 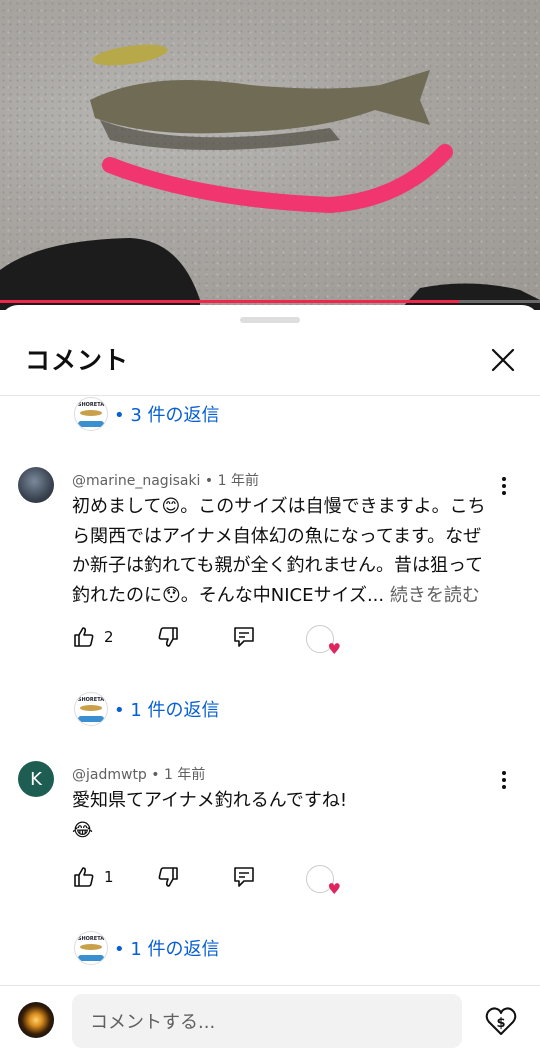 What do you see at coordinates (210, 800) in the screenshot?
I see `comment-body: 愛知県てアイナメ釣れるんですね!` at bounding box center [210, 800].